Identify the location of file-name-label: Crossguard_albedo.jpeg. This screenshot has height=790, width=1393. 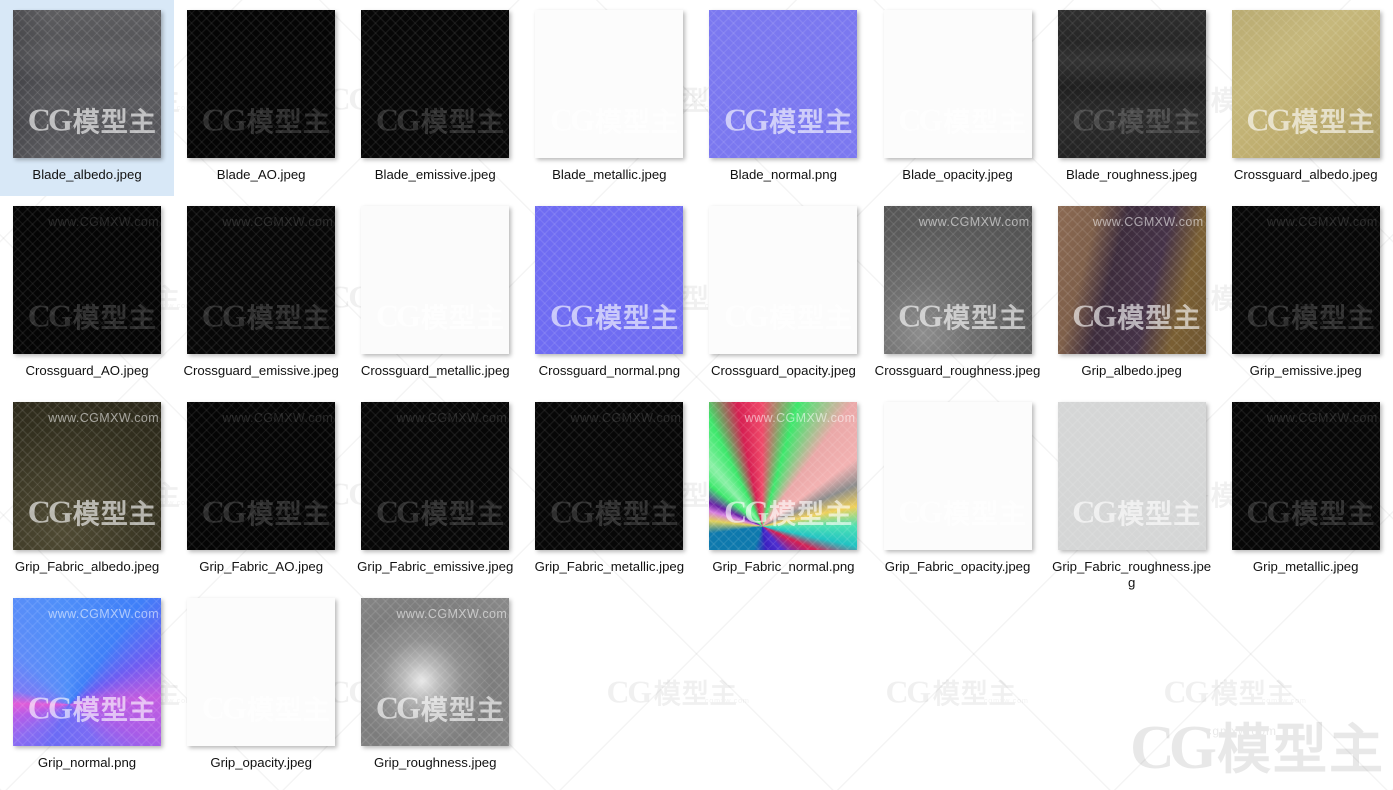
(1305, 174).